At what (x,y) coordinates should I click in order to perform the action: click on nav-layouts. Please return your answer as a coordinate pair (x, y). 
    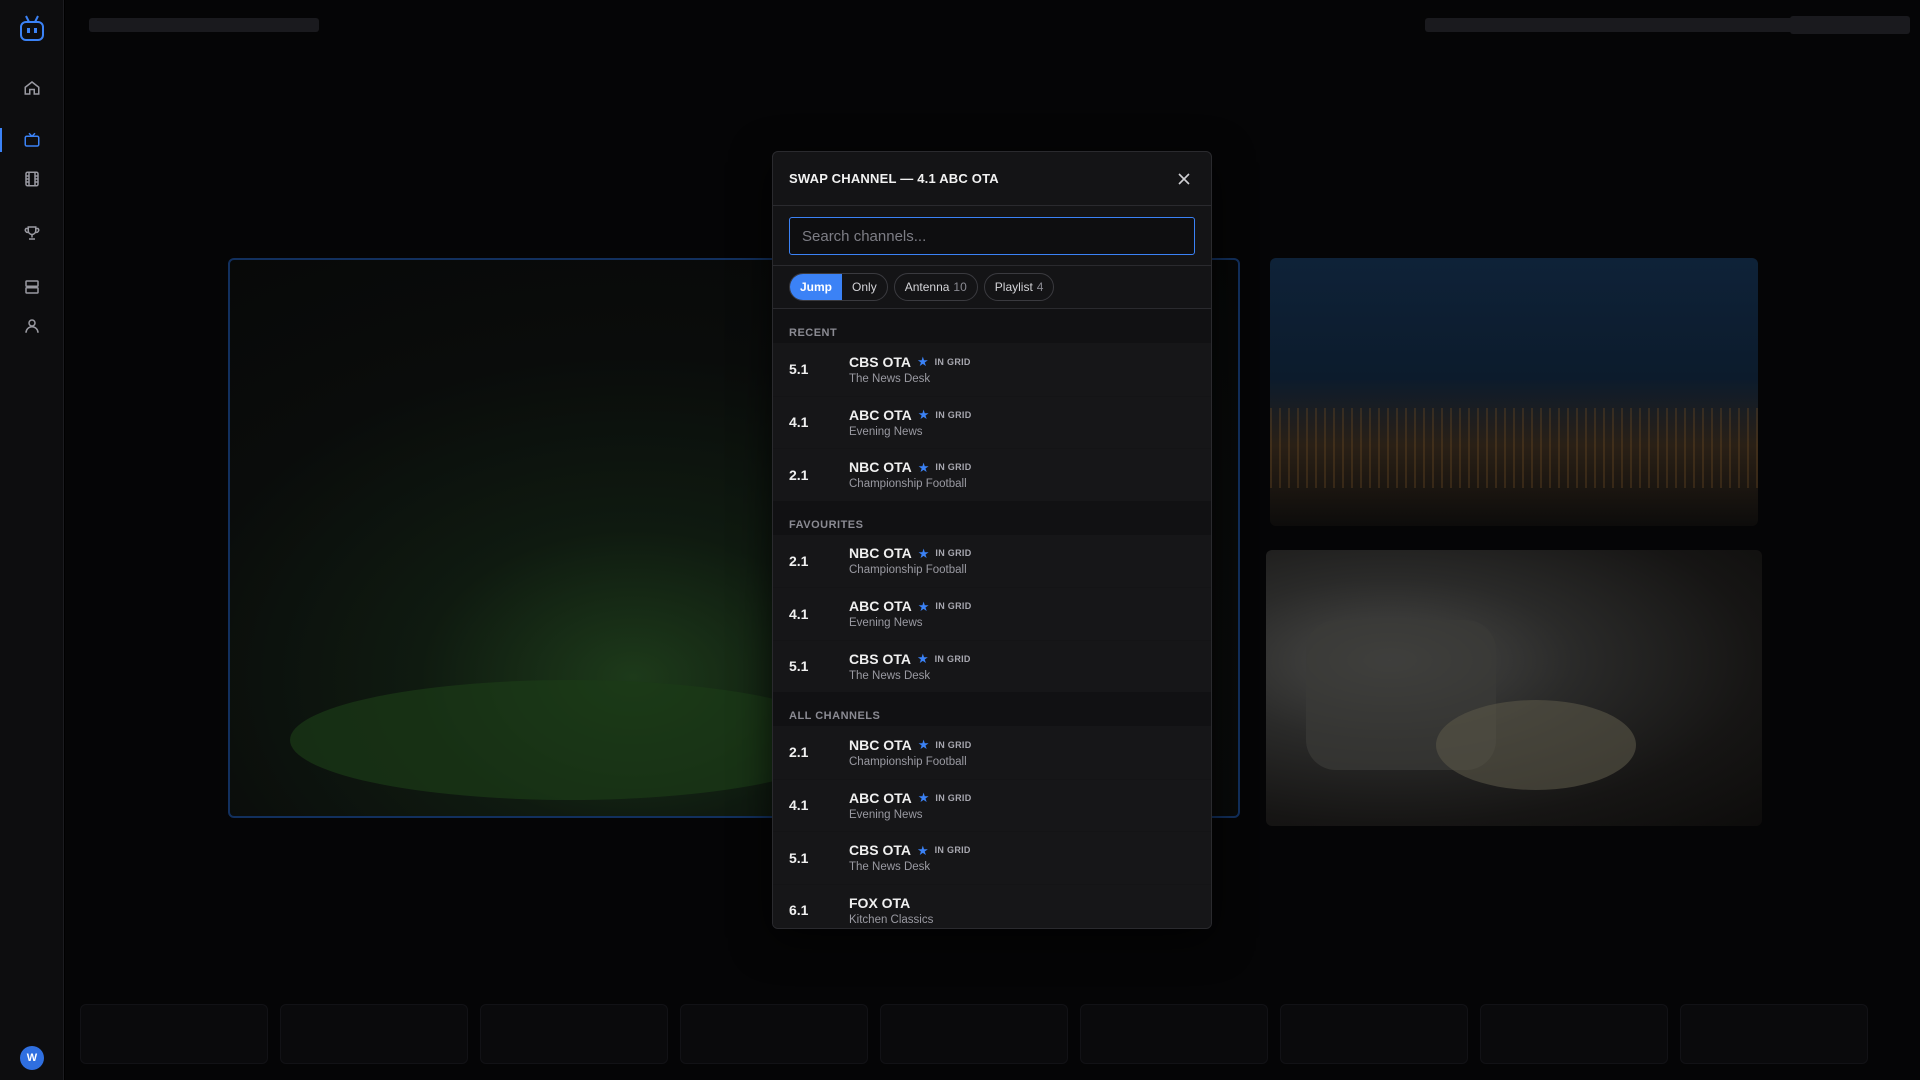
    Looking at the image, I should click on (32, 287).